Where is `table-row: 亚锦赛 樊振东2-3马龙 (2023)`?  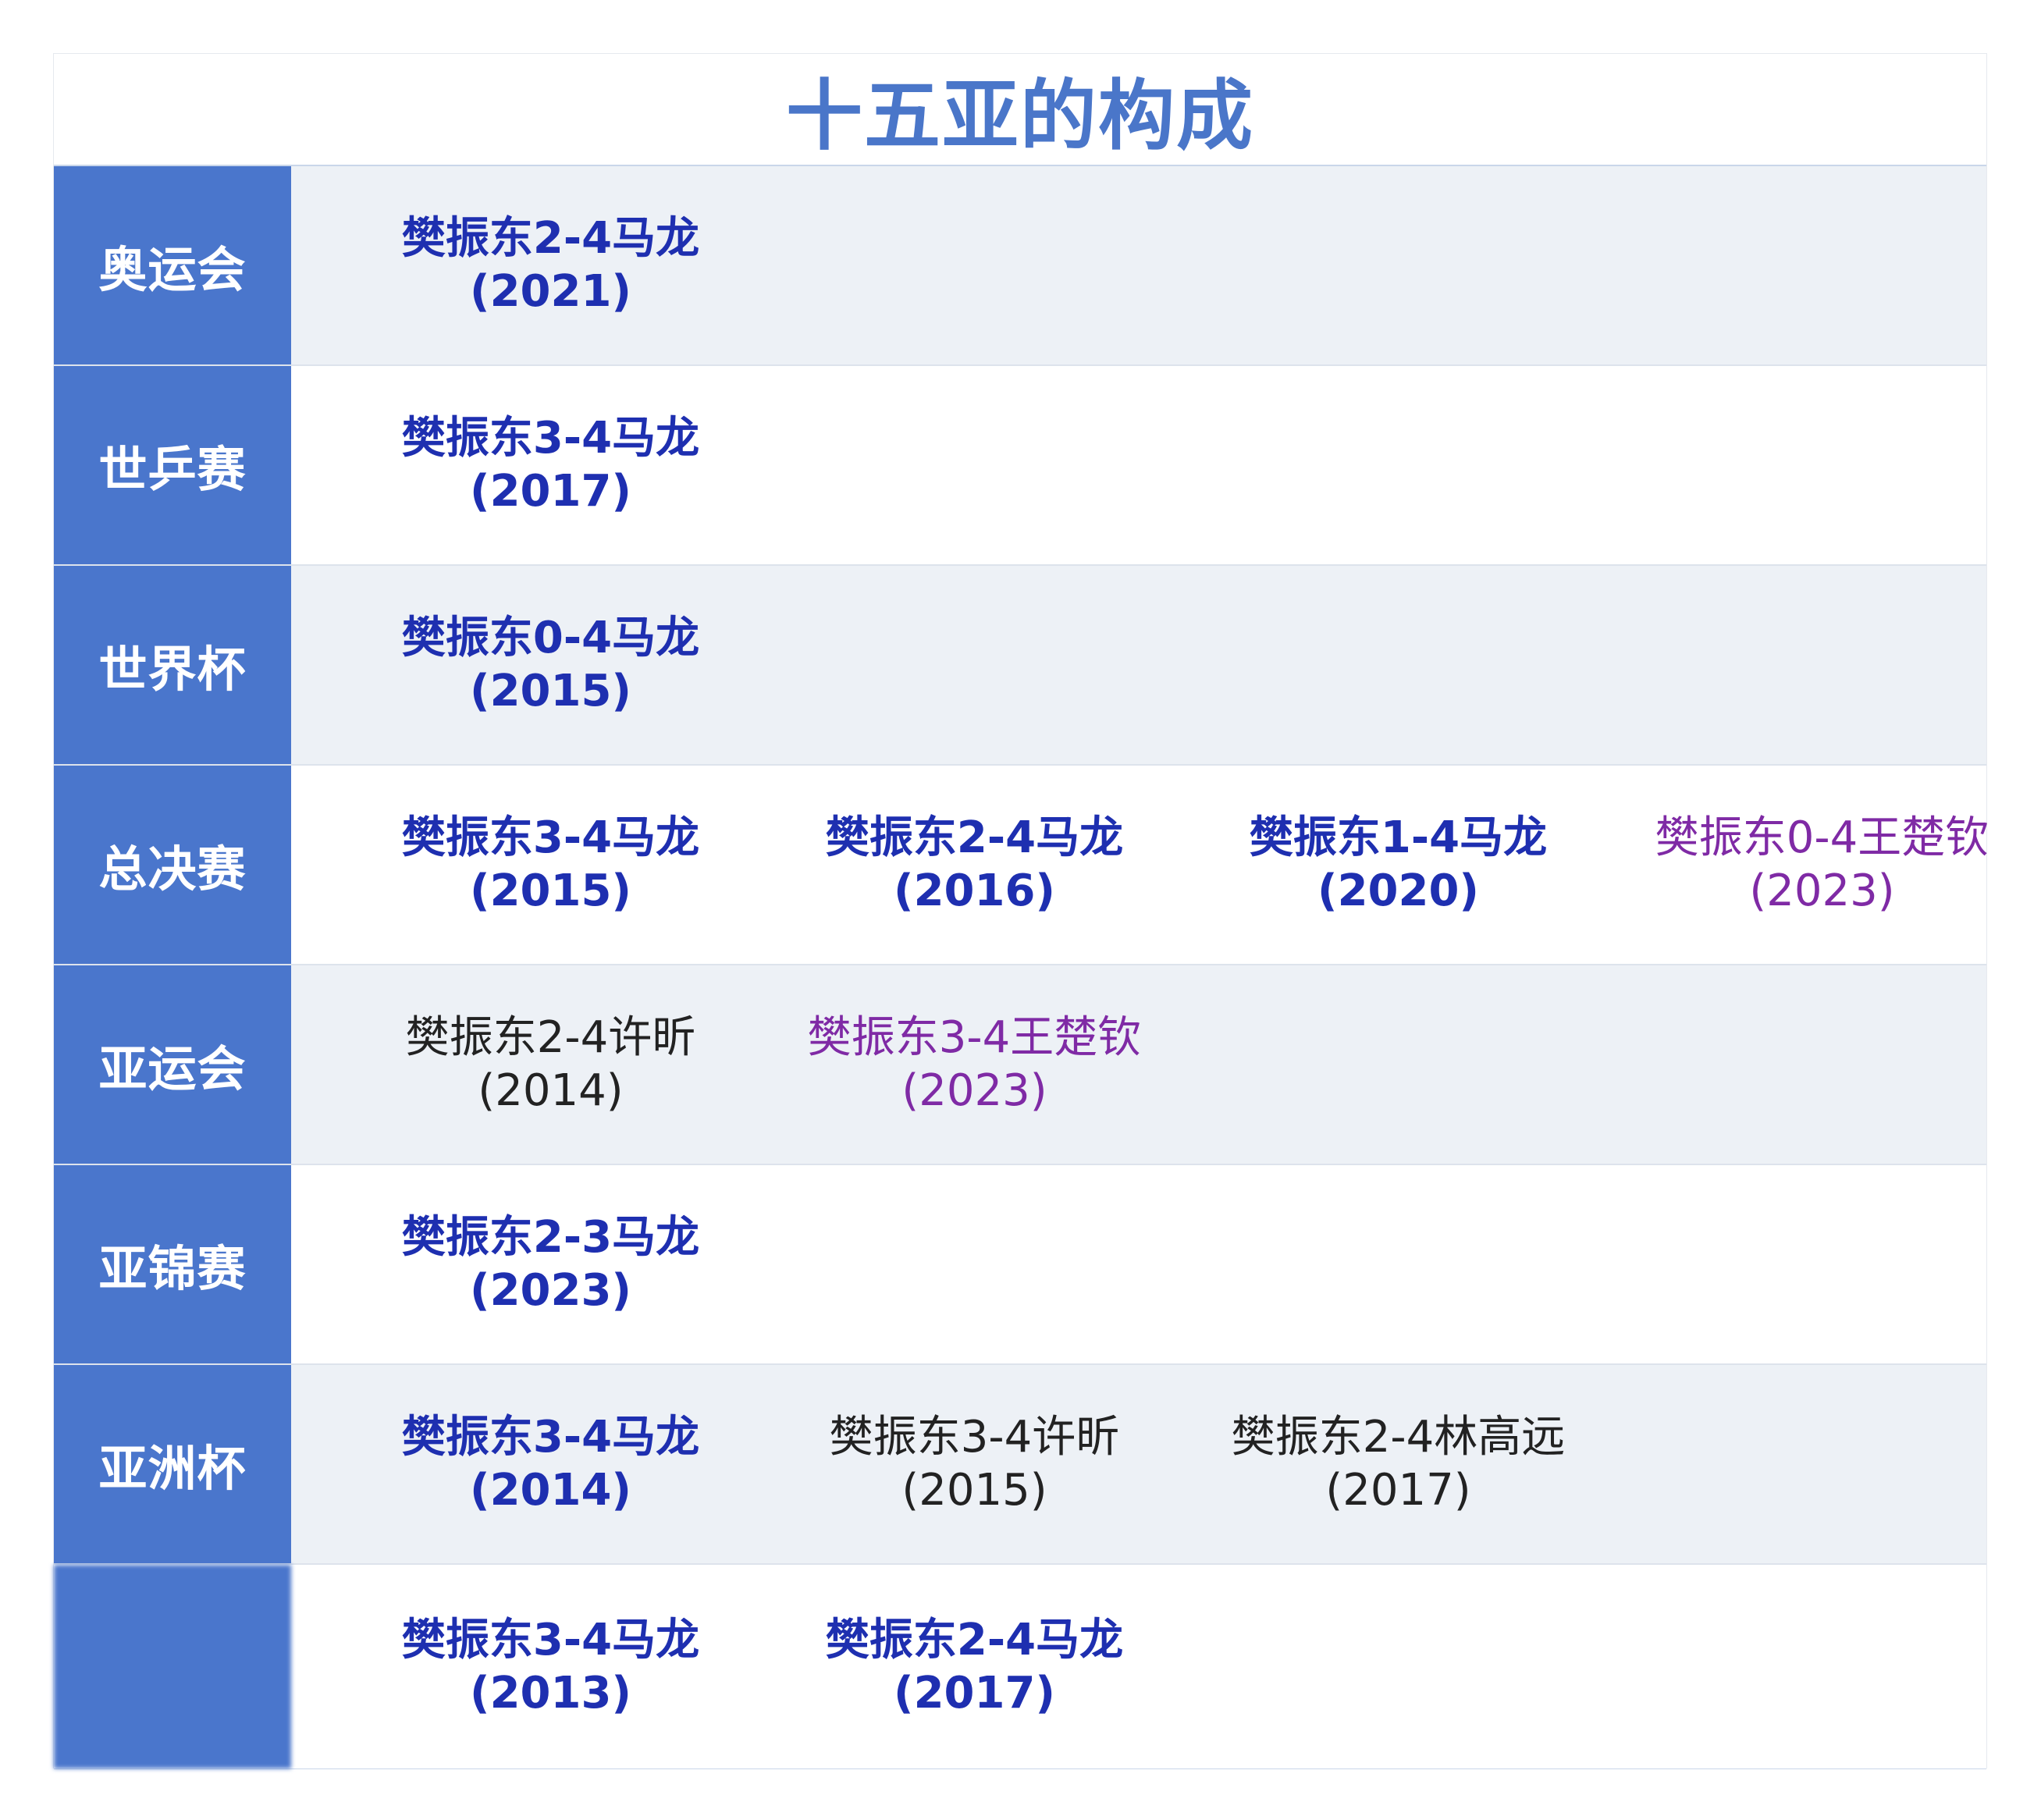 table-row: 亚锦赛 樊振东2-3马龙 (2023) is located at coordinates (1020, 1265).